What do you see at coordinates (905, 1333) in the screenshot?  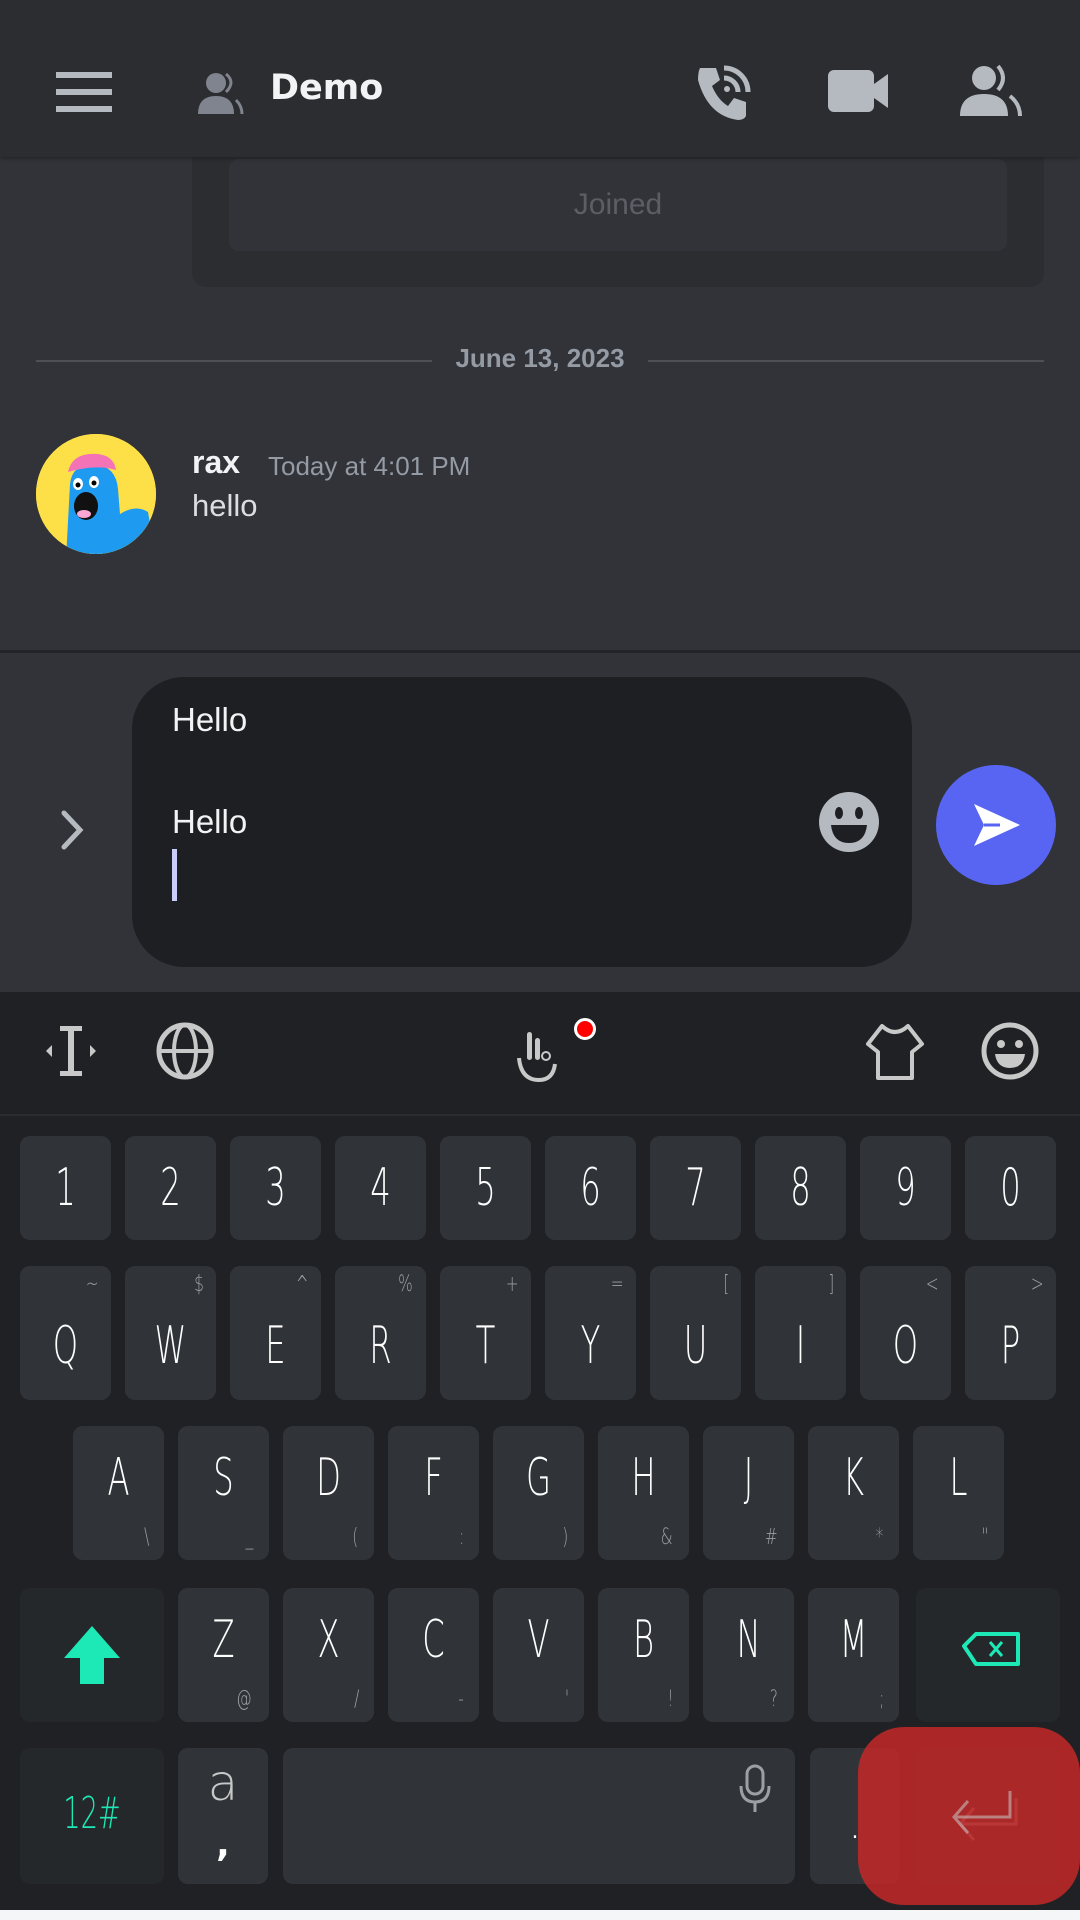 I see `letter-key: O <` at bounding box center [905, 1333].